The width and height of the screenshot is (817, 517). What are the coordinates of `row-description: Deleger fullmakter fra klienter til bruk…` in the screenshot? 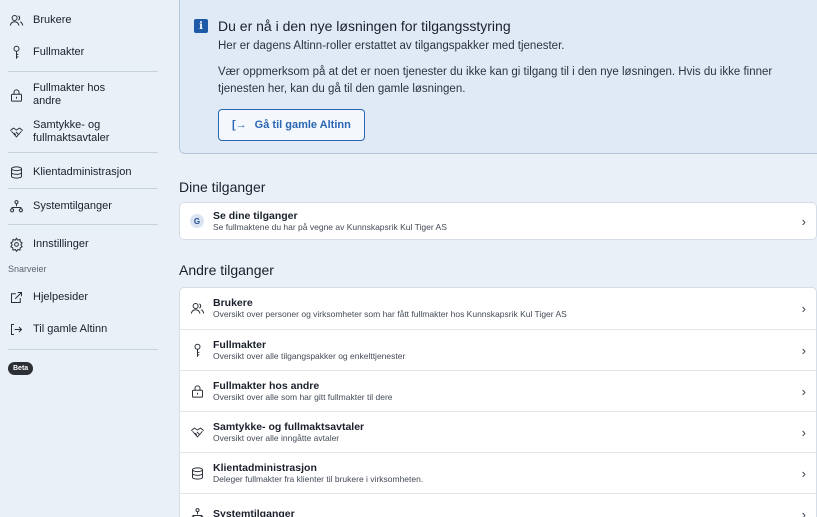 It's located at (318, 478).